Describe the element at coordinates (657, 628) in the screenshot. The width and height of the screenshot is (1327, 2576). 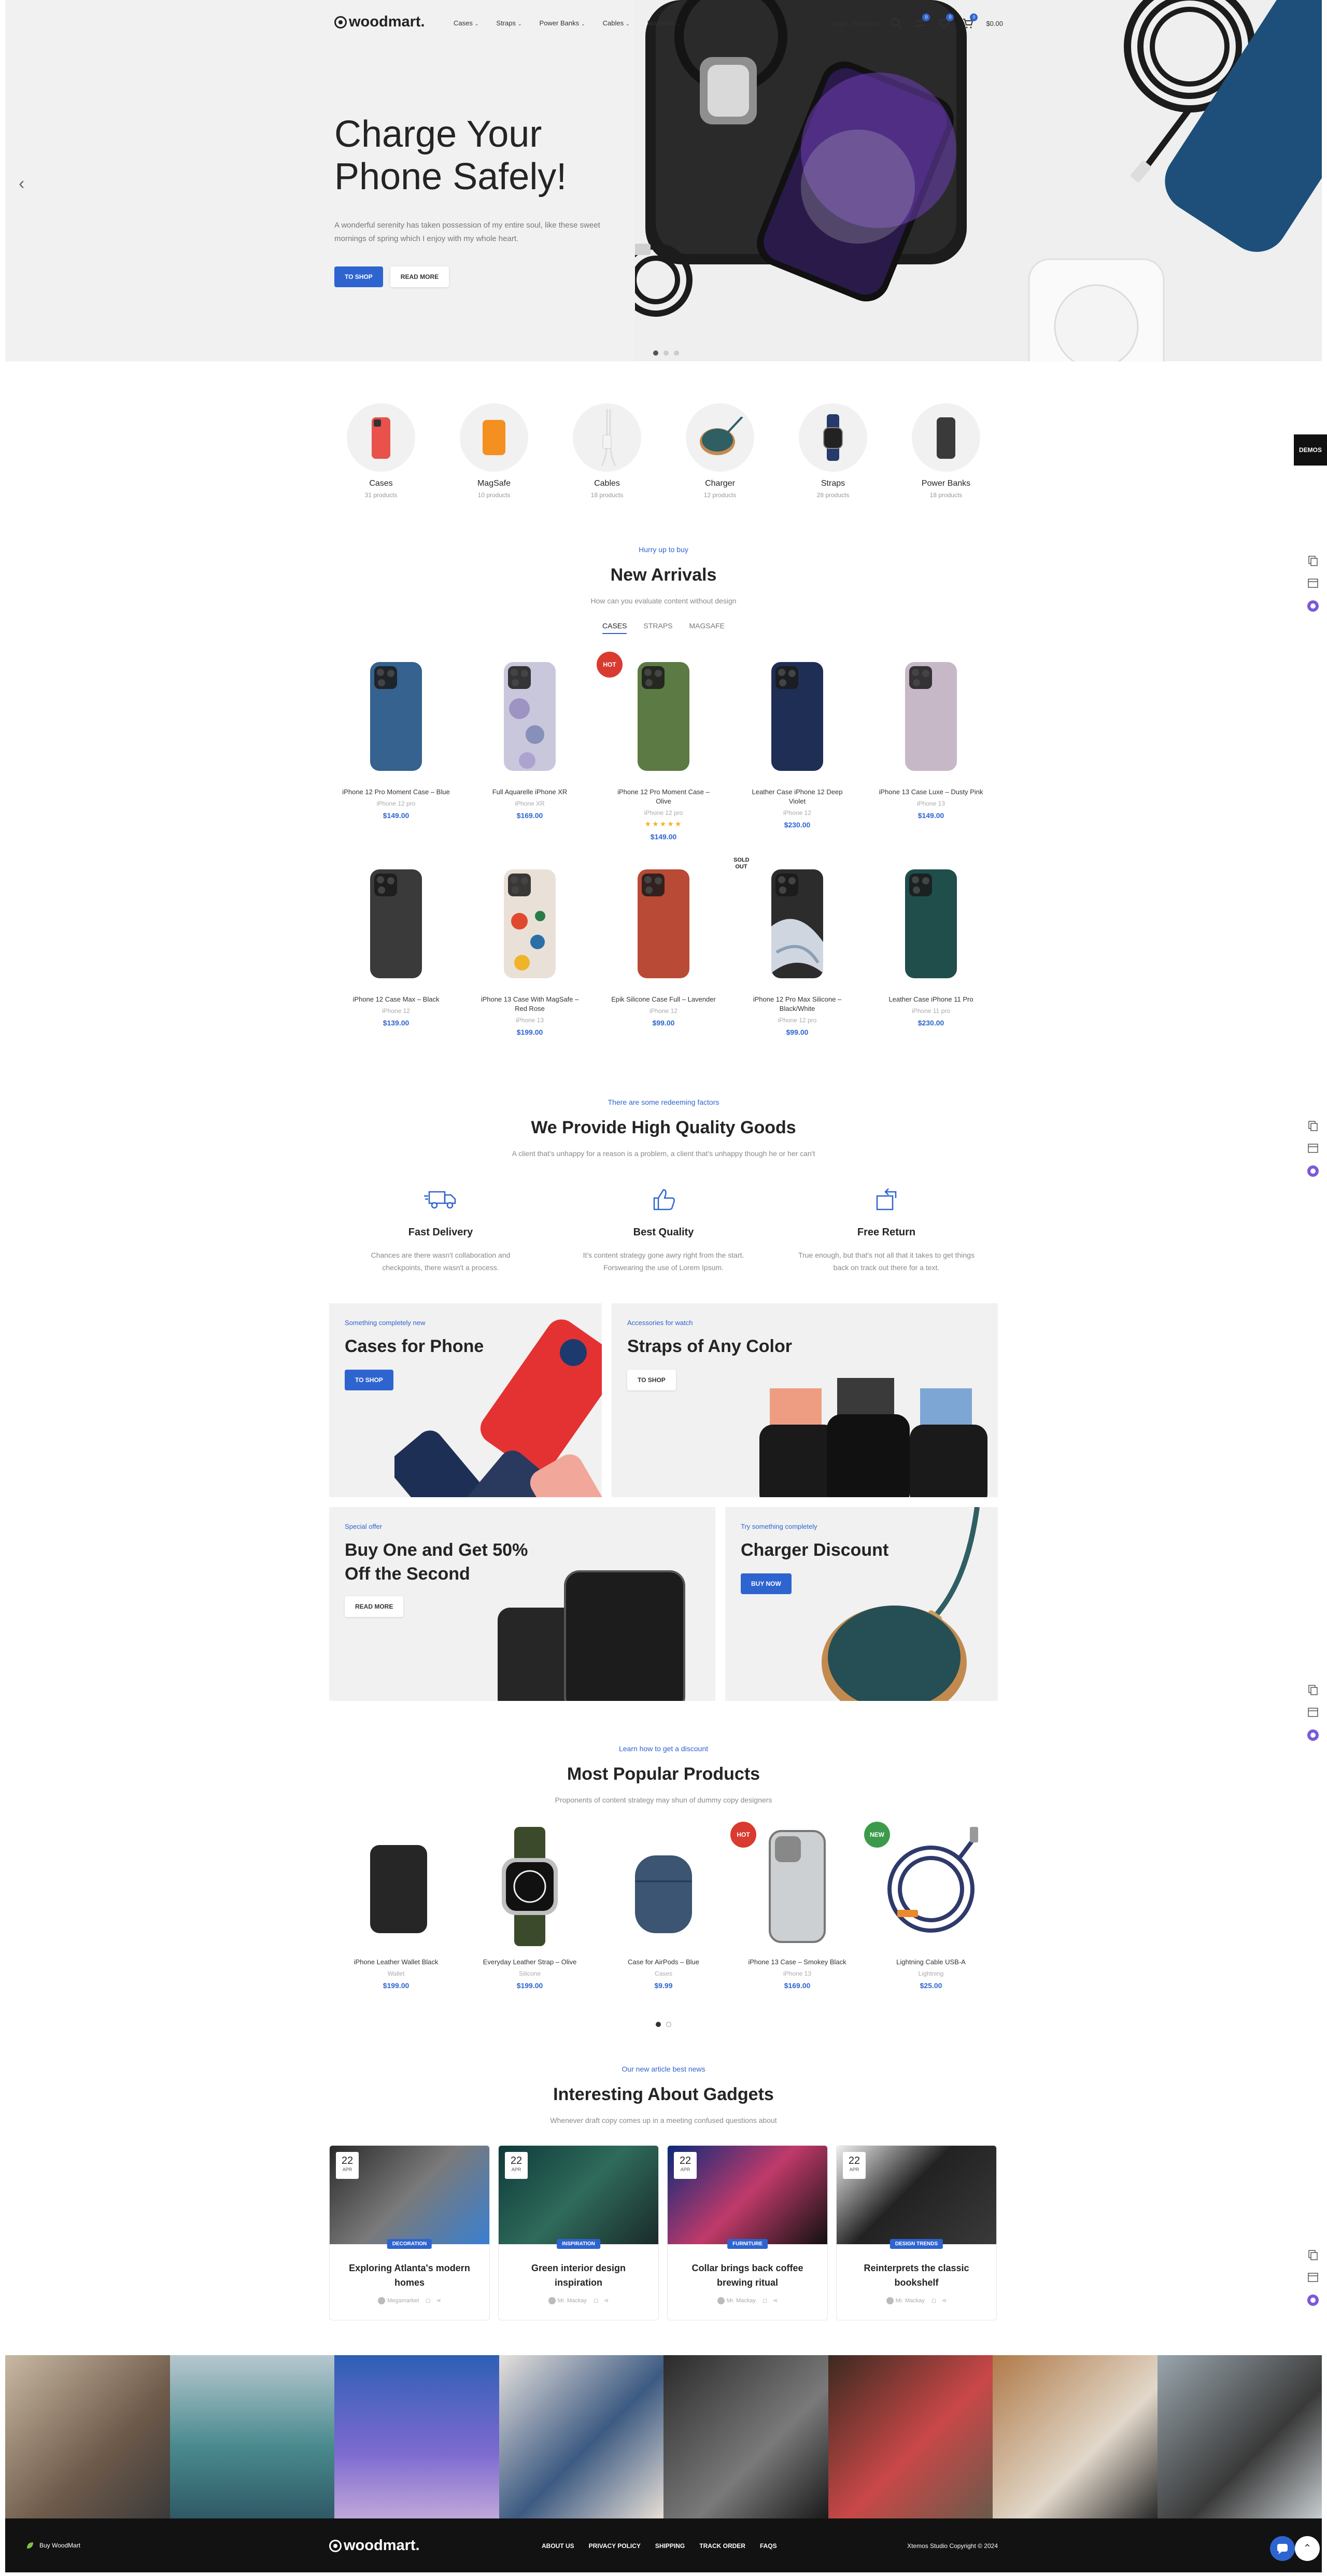
I see `tab-straps: STRAPS` at that location.